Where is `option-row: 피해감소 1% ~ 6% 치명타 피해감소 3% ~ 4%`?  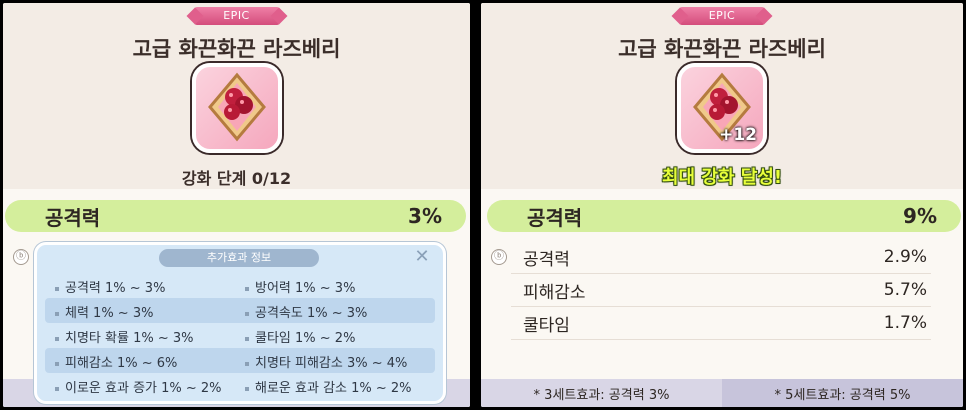
option-row: 피해감소 1% ~ 6% 치명타 피해감소 3% ~ 4% is located at coordinates (240, 360).